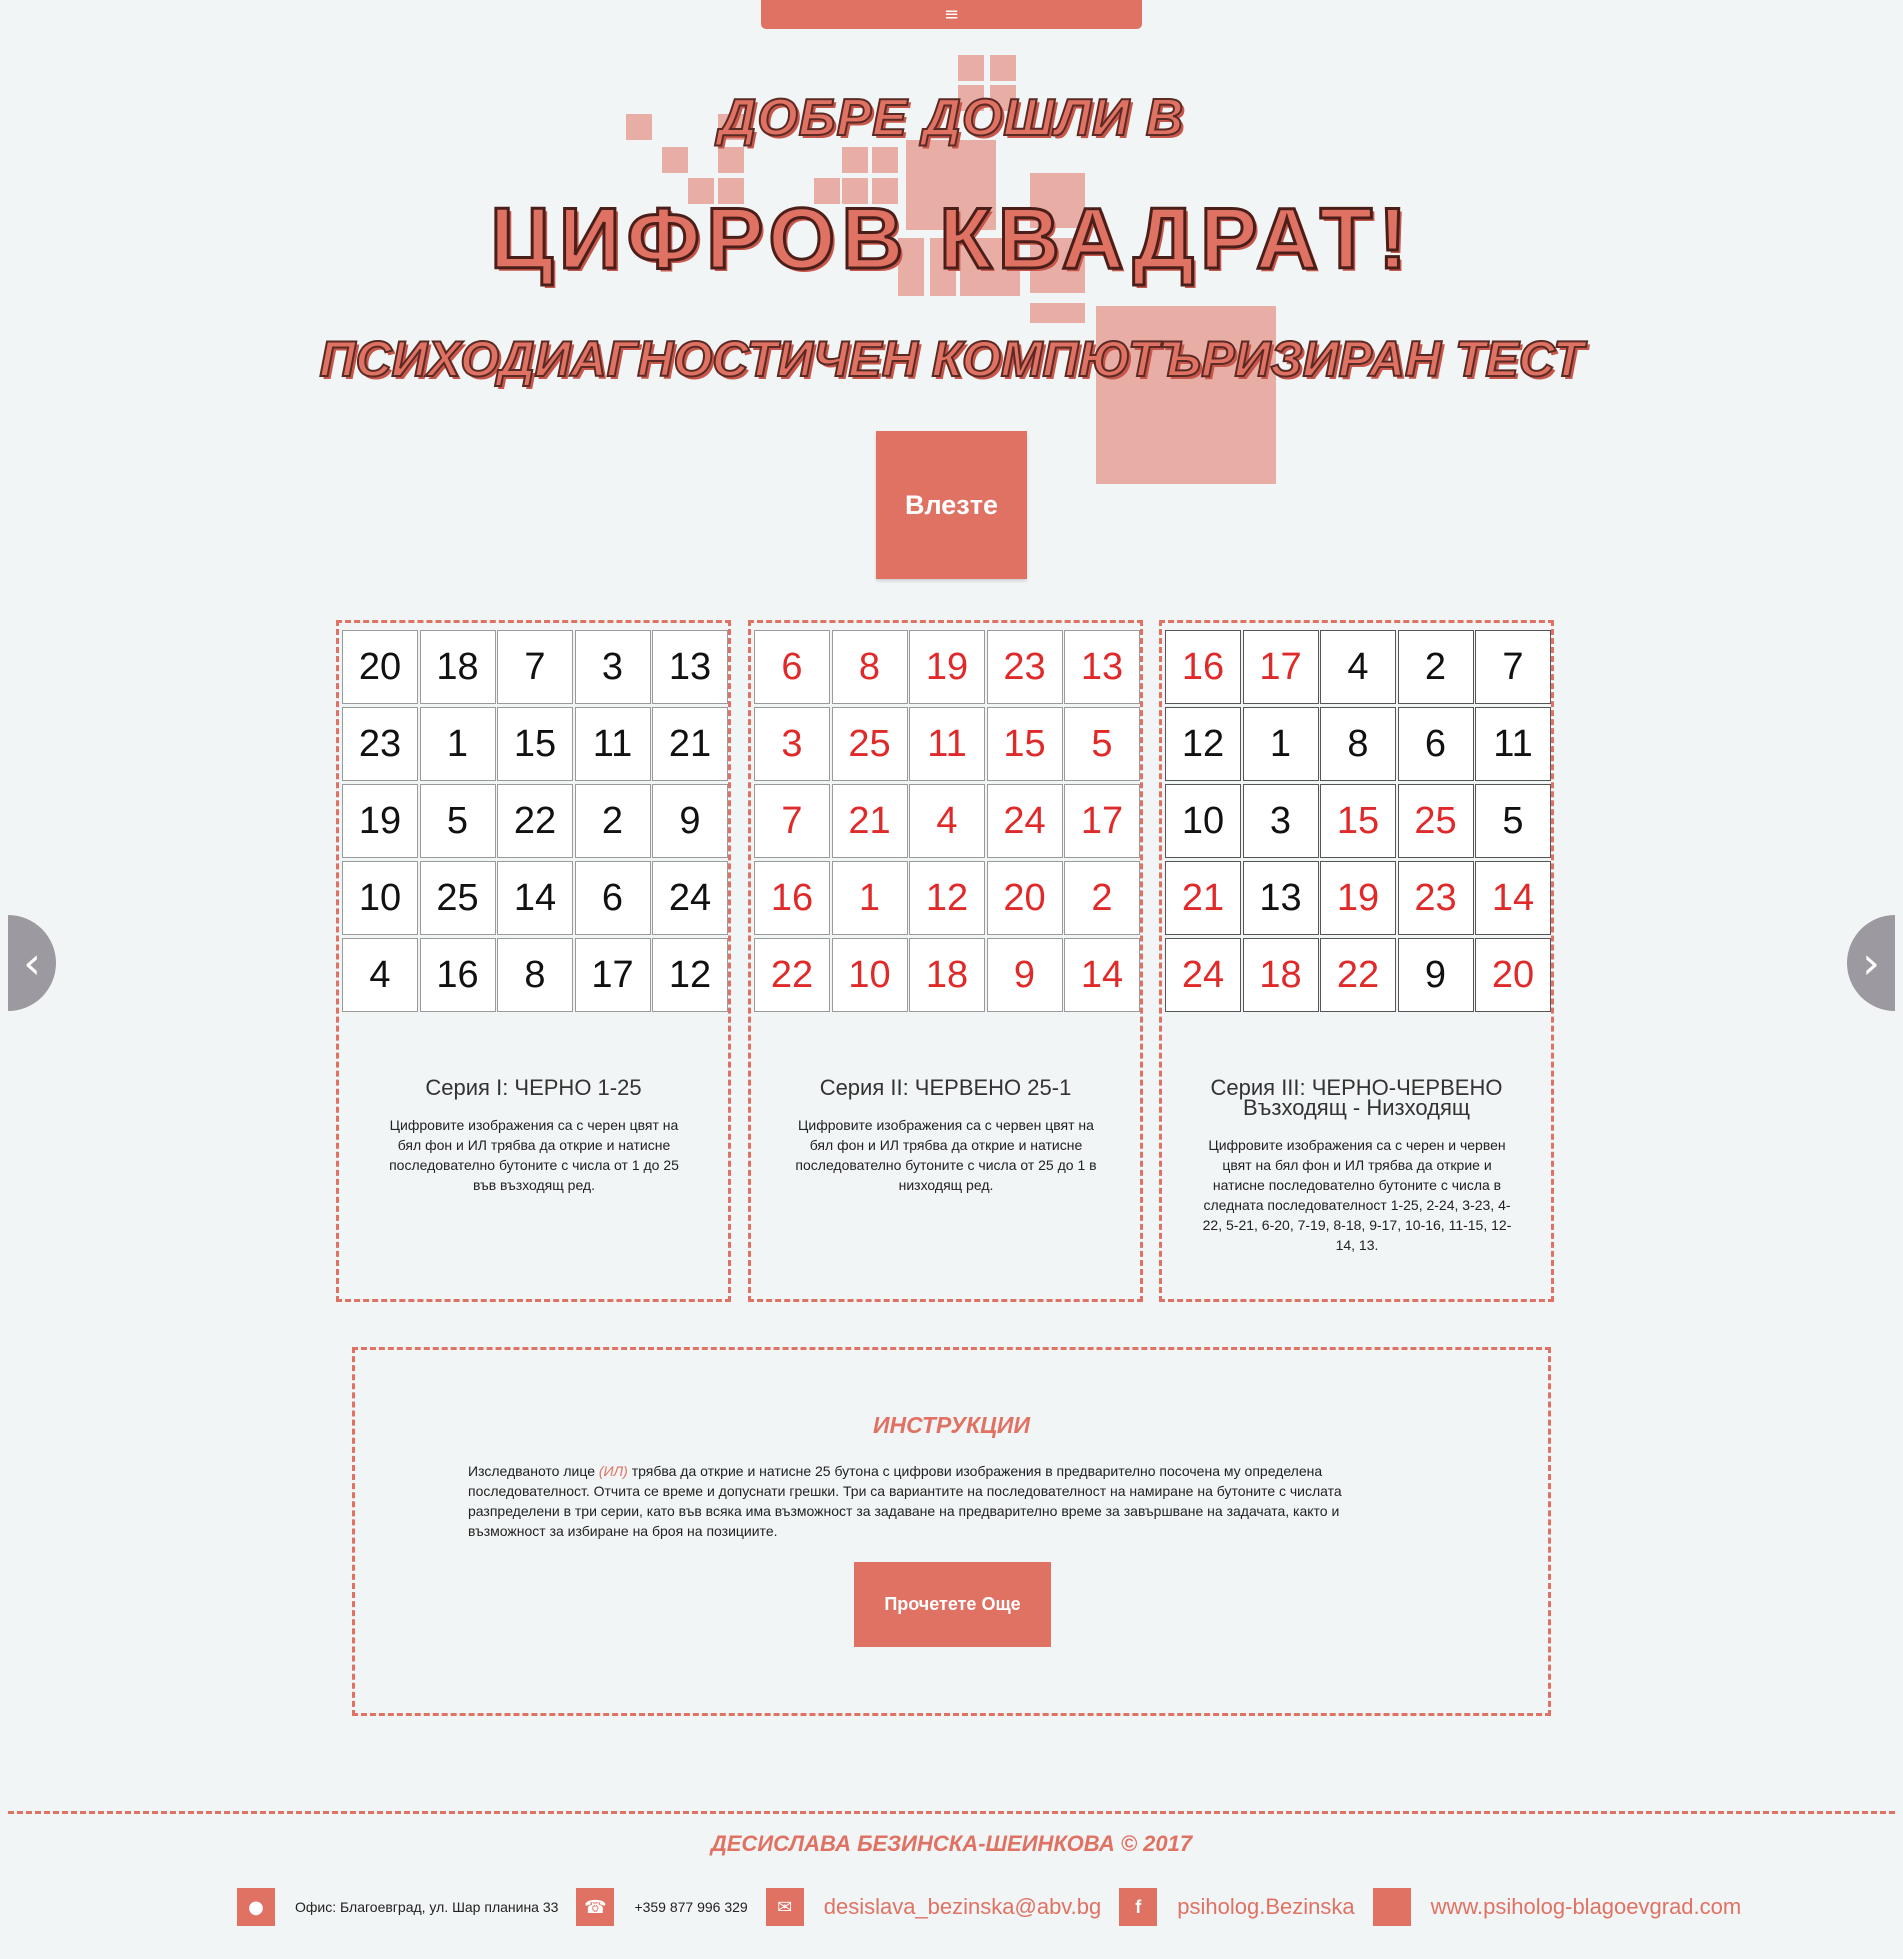 This screenshot has width=1903, height=1959. Describe the element at coordinates (256, 1907) in the screenshot. I see `location-pin-icon: ●` at that location.